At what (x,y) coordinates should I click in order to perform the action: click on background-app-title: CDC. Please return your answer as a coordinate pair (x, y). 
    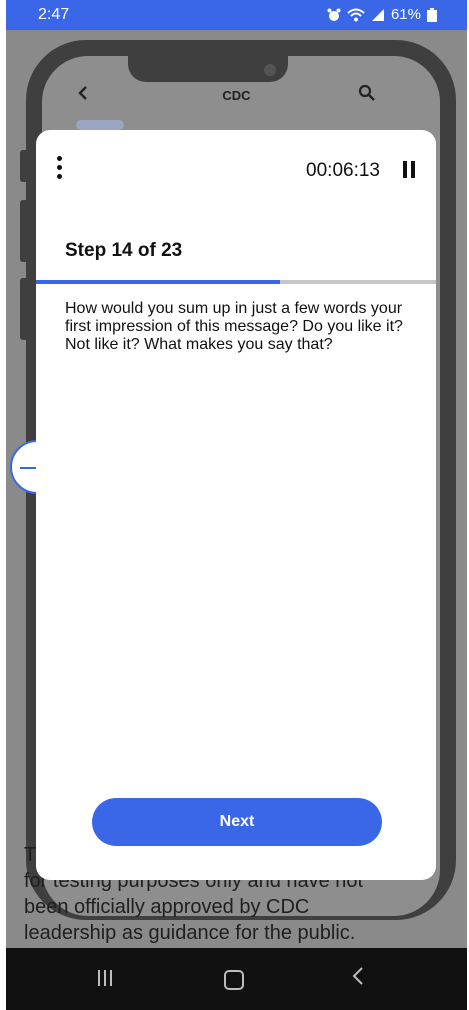
    Looking at the image, I should click on (236, 95).